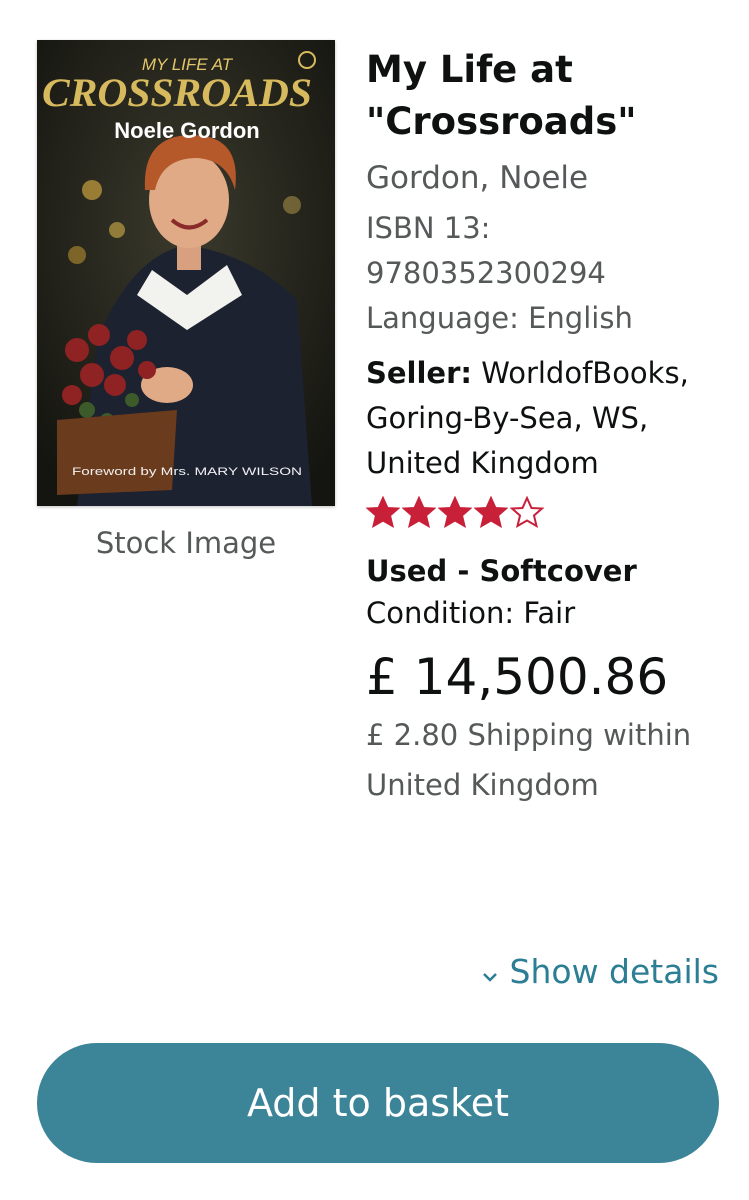 The height and width of the screenshot is (1200, 749). Describe the element at coordinates (187, 472) in the screenshot. I see `cover-footer: Foreword by Mrs. MARY WILSON` at that location.